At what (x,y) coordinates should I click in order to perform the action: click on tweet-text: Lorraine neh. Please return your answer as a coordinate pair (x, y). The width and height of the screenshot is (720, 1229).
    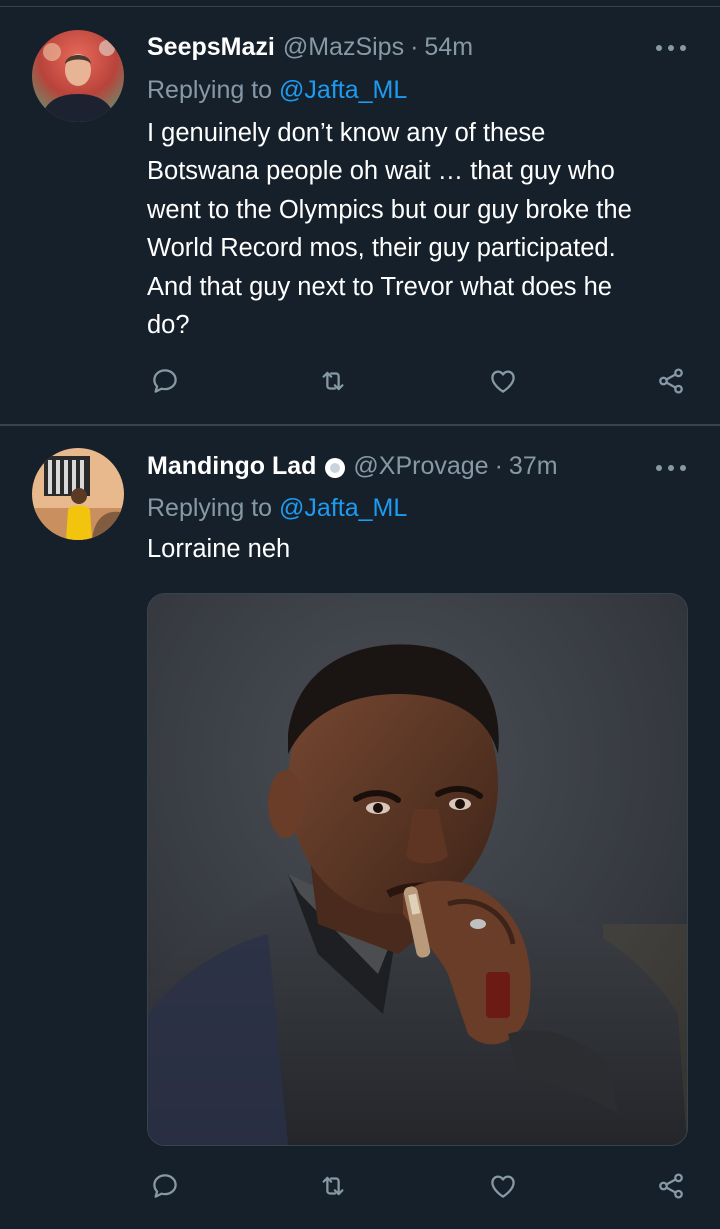
    Looking at the image, I should click on (219, 549).